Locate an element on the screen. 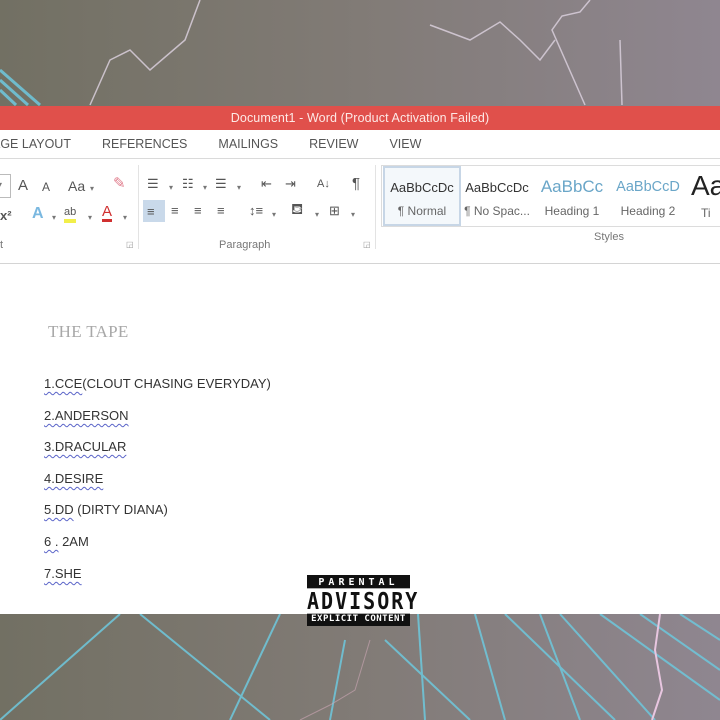 This screenshot has height=720, width=720. track-item: 5.DD (DIRTY DIANA) is located at coordinates (106, 509).